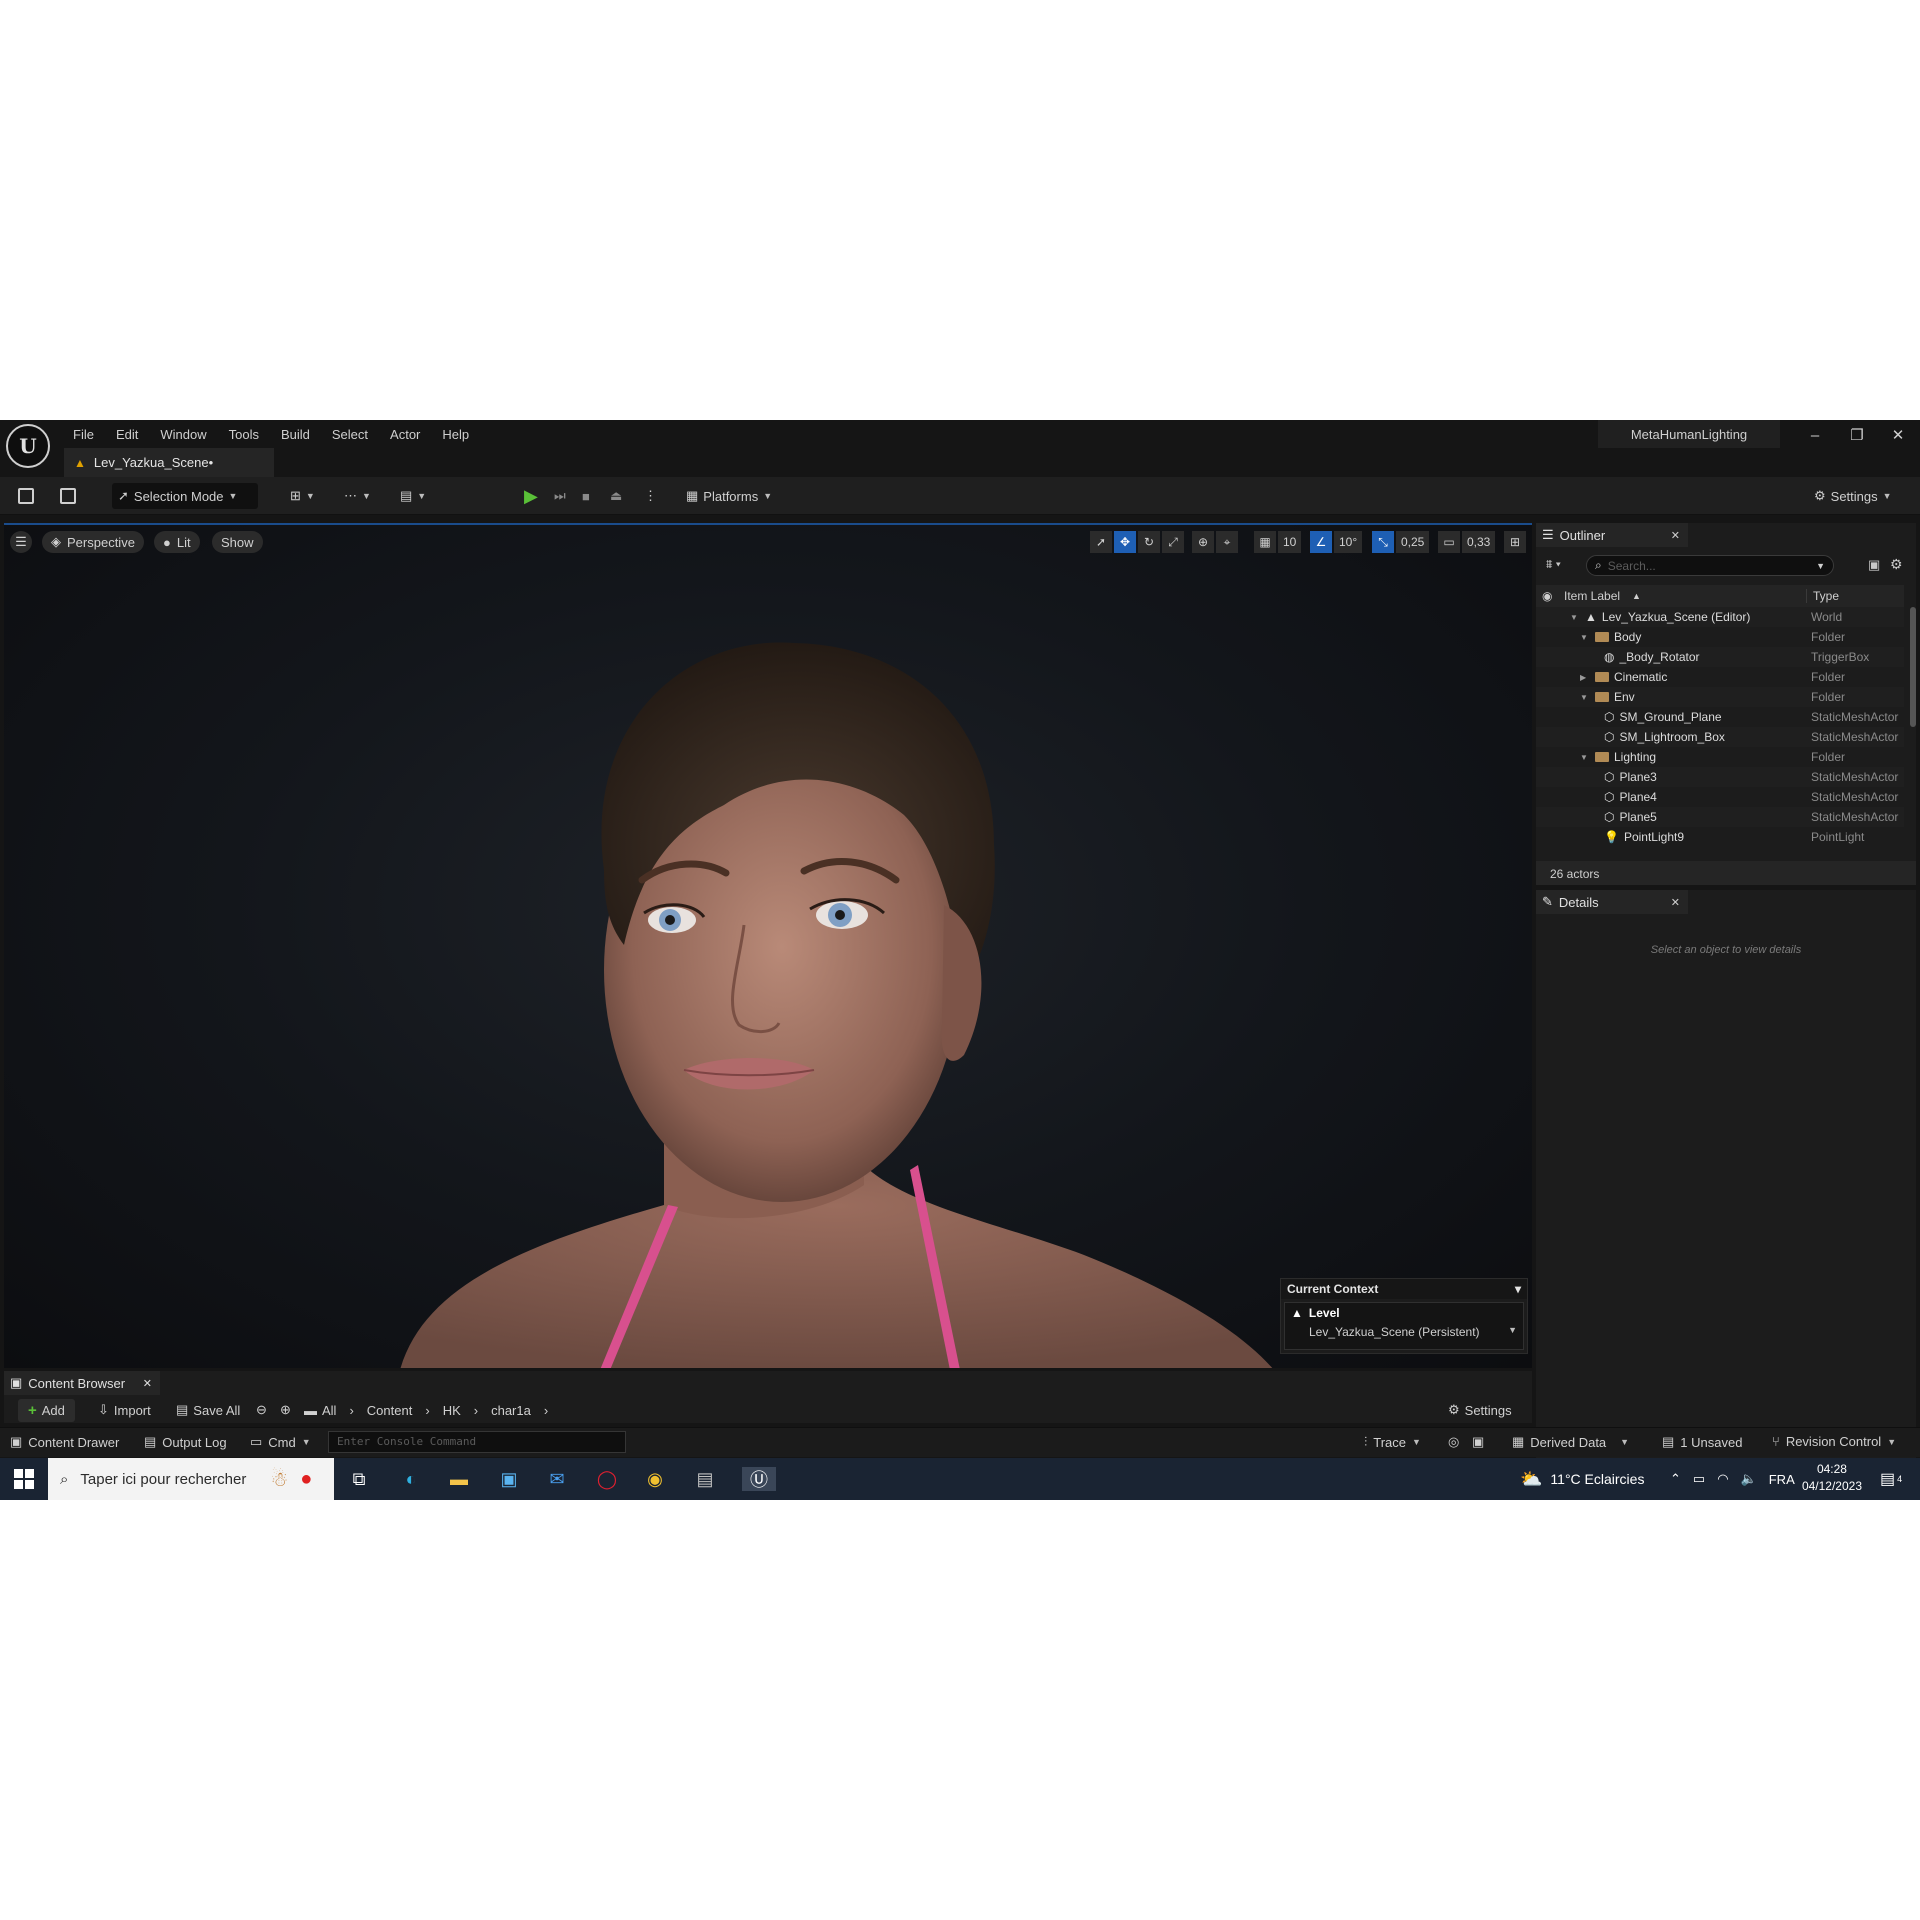 This screenshot has width=1920, height=1920. What do you see at coordinates (1227, 542) in the screenshot?
I see `surface-snap-icon: ⌖` at bounding box center [1227, 542].